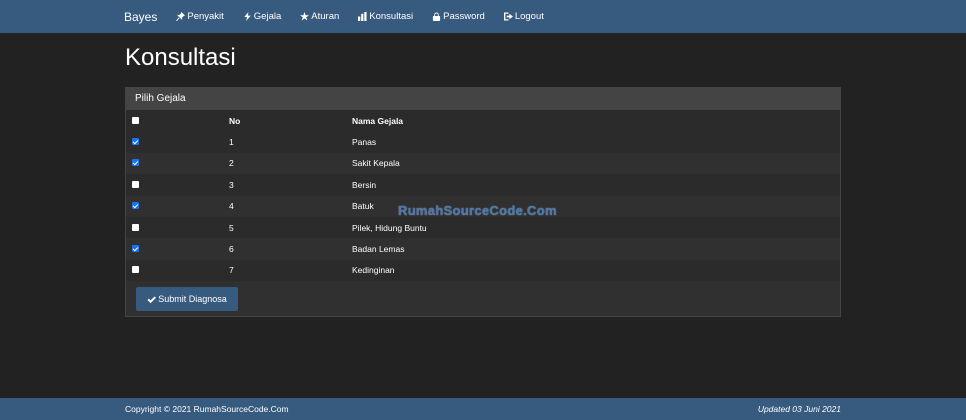 Image resolution: width=966 pixels, height=420 pixels. Describe the element at coordinates (207, 409) in the screenshot. I see `footer-copyright: Copyright © 2021 RumahSourceCode.Com` at that location.